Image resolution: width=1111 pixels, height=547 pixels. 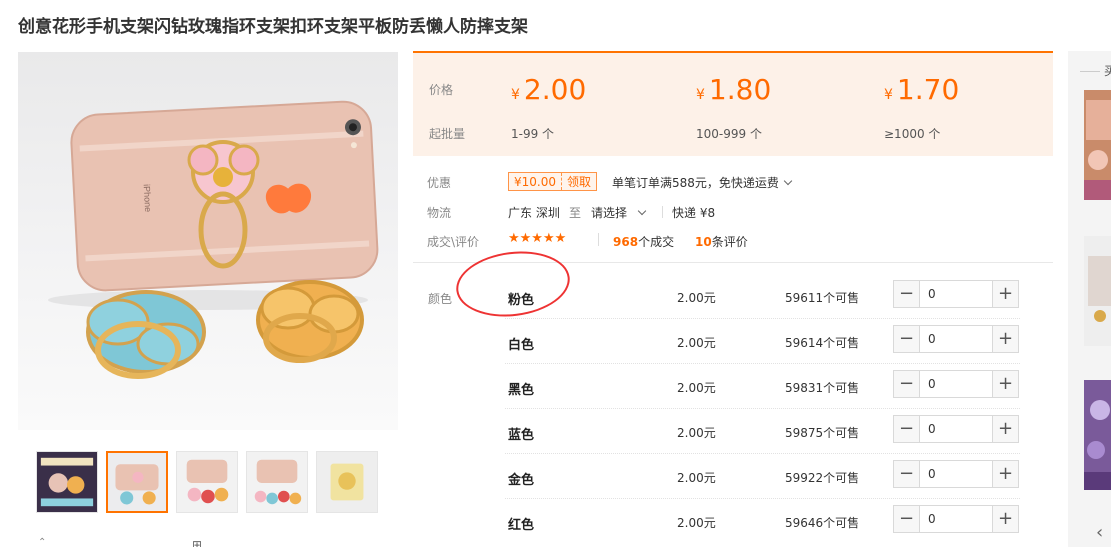 I want to click on coupon-badge: ¥10.00 领取, so click(x=553, y=181).